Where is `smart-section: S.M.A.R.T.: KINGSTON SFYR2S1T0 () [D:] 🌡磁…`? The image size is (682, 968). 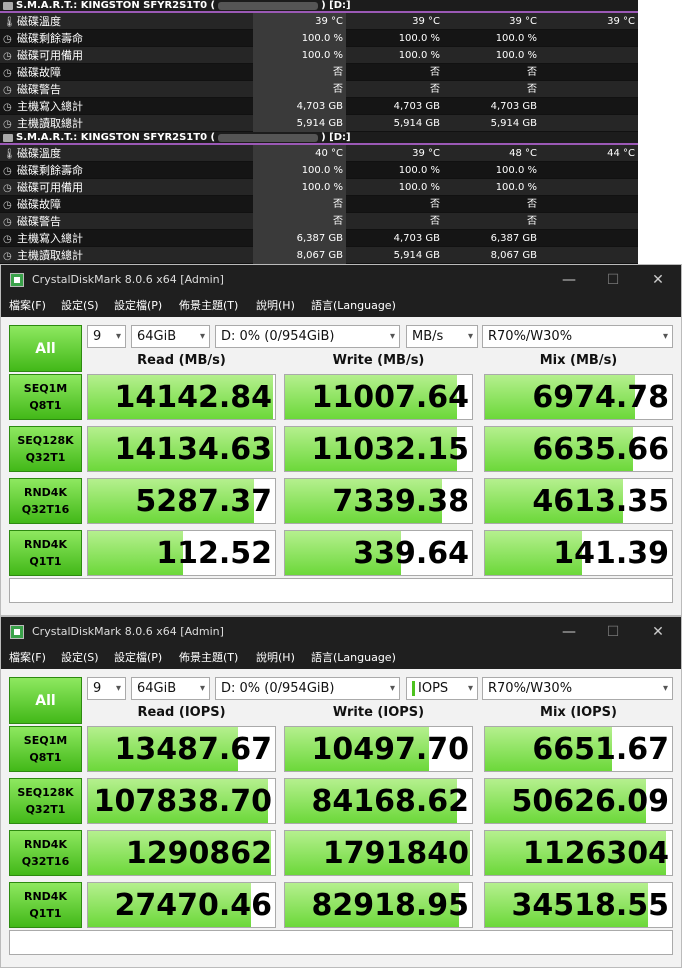
smart-section: S.M.A.R.T.: KINGSTON SFYR2S1T0 () [D:] 🌡磁… is located at coordinates (319, 66).